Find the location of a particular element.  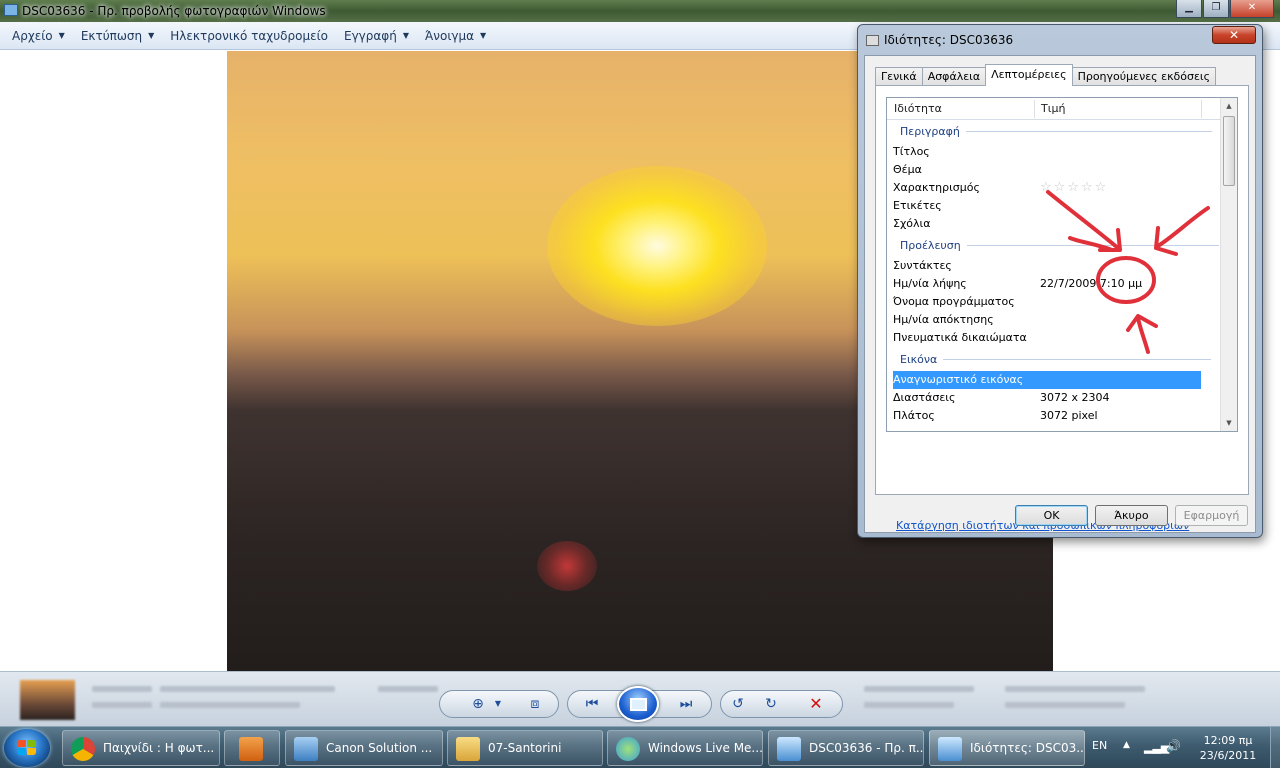

property-name: Διαστάσεις is located at coordinates (924, 397).